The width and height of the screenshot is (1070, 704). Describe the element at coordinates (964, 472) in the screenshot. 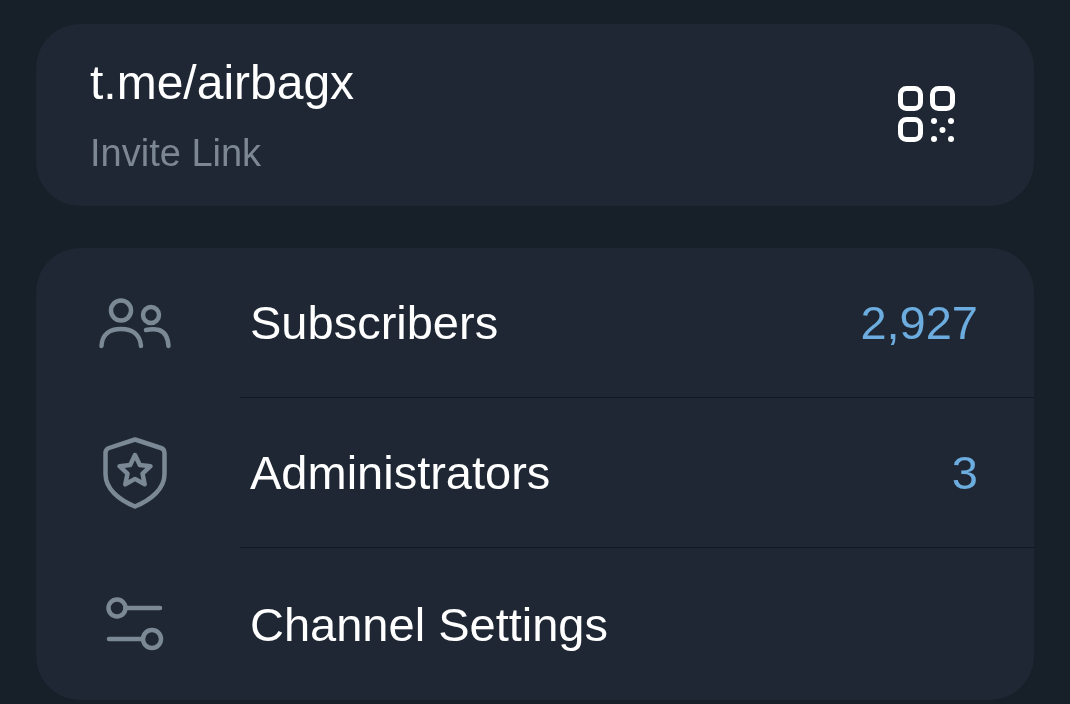

I see `count-value: 3` at that location.